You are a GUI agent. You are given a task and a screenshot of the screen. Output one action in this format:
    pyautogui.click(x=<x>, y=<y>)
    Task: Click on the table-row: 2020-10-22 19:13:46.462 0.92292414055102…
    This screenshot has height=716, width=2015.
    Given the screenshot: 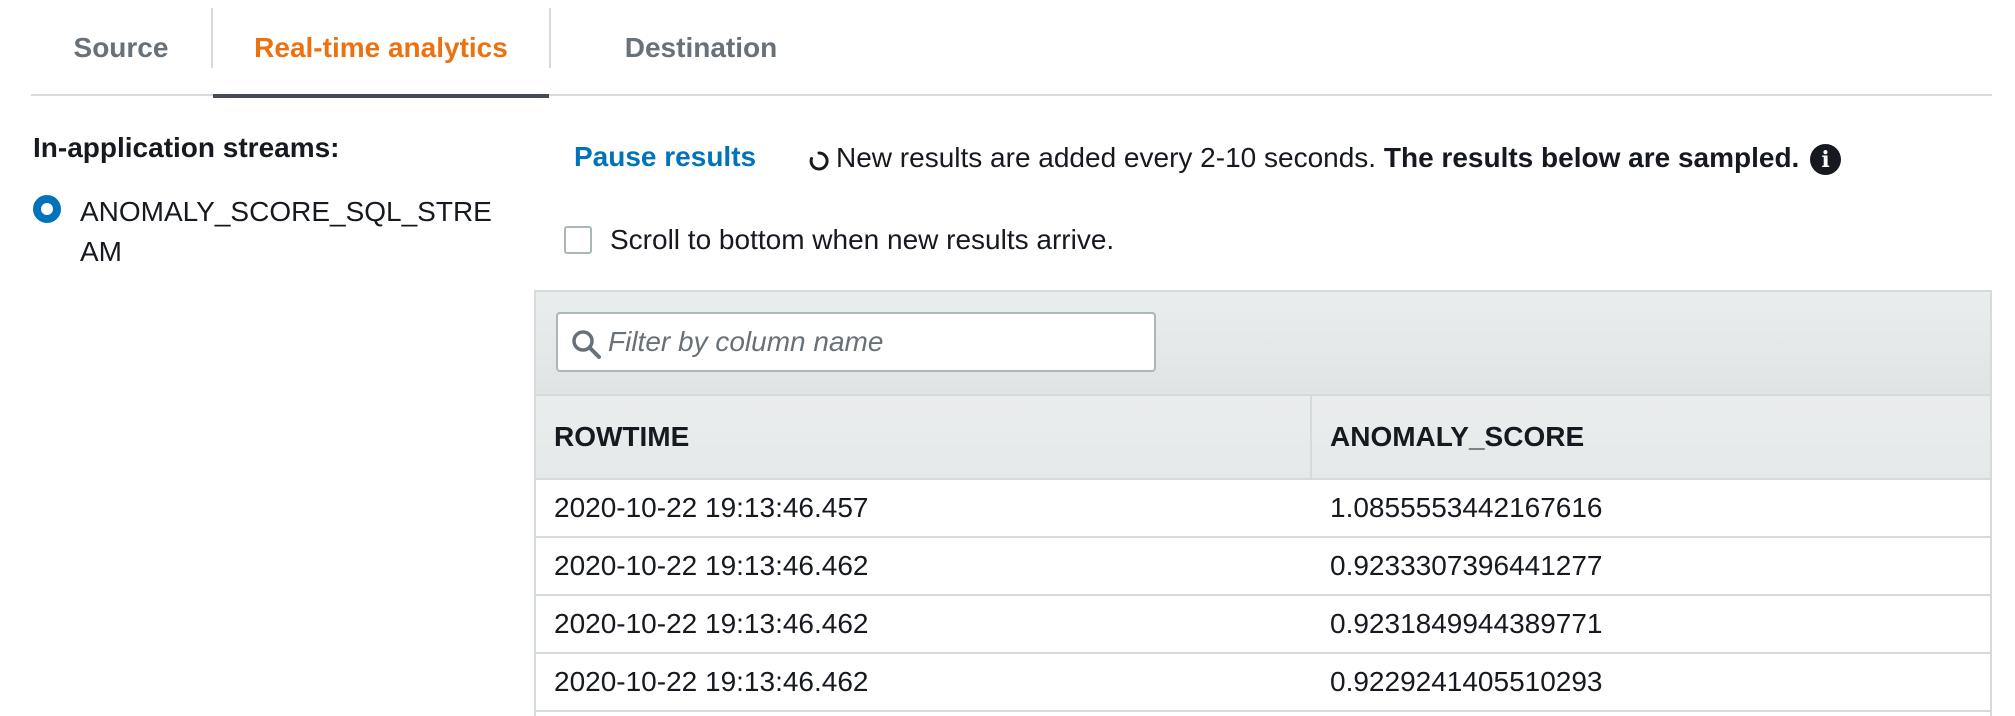 What is the action you would take?
    pyautogui.click(x=1263, y=683)
    